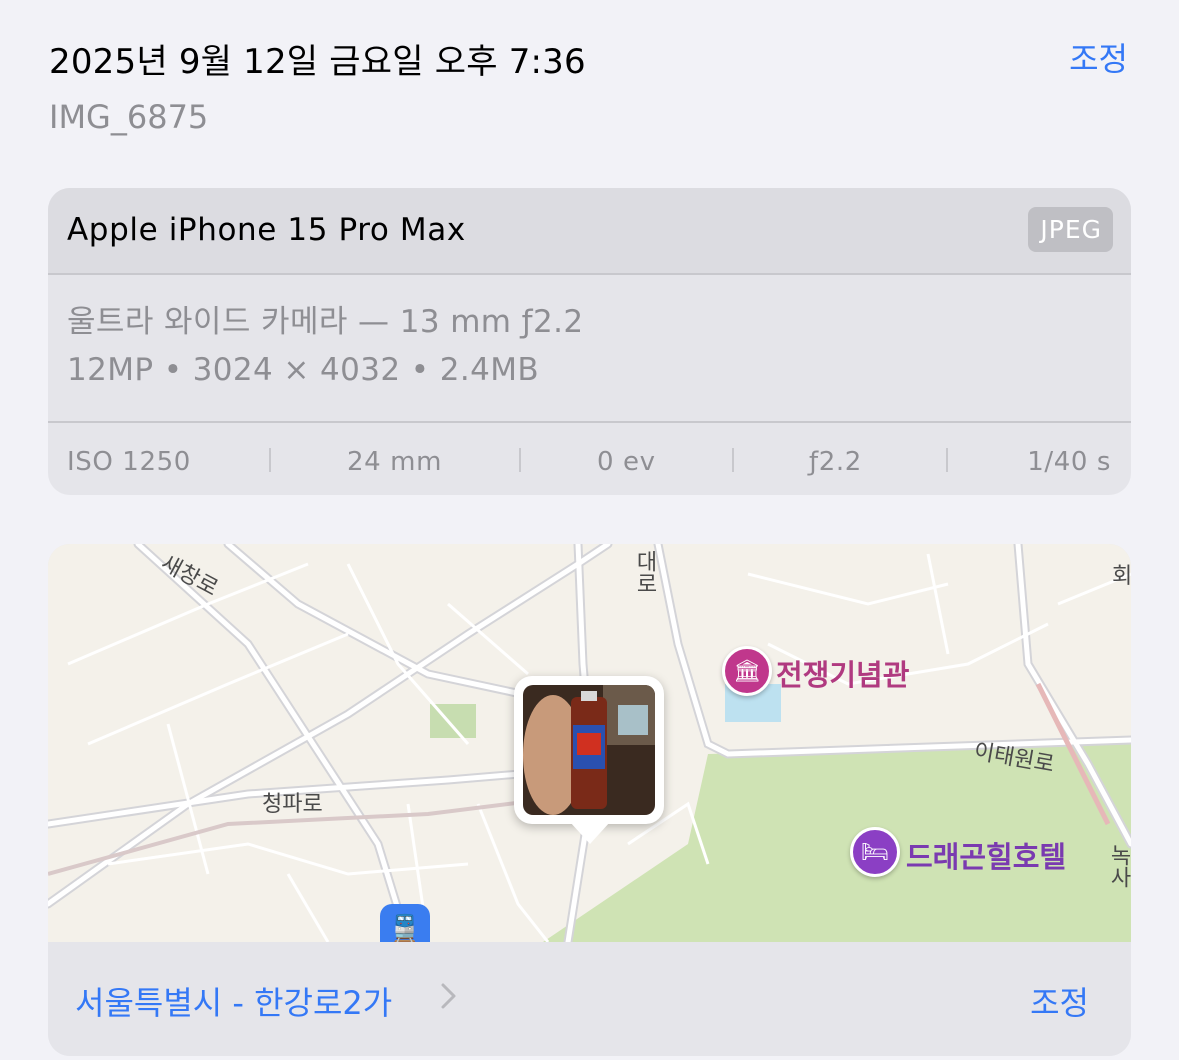 The width and height of the screenshot is (1179, 1060). Describe the element at coordinates (129, 462) in the screenshot. I see `exif-iso: ISO 1250` at that location.